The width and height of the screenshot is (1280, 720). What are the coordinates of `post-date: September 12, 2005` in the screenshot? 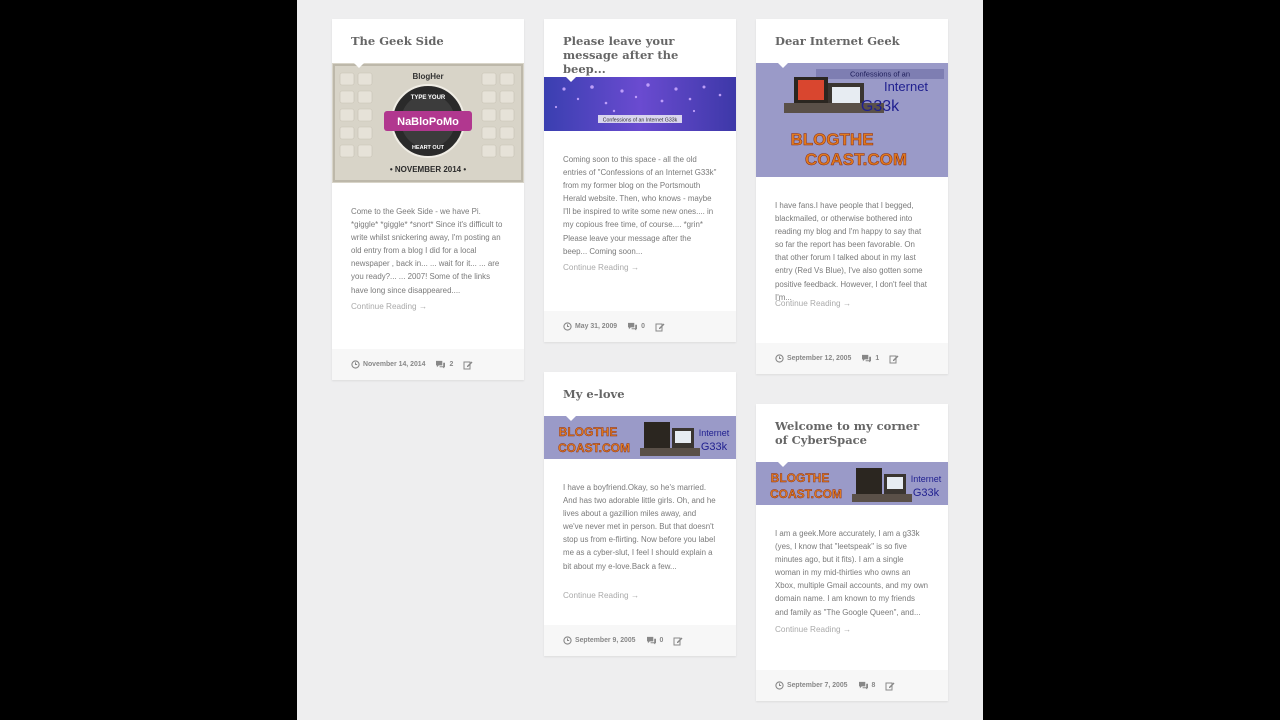 It's located at (813, 358).